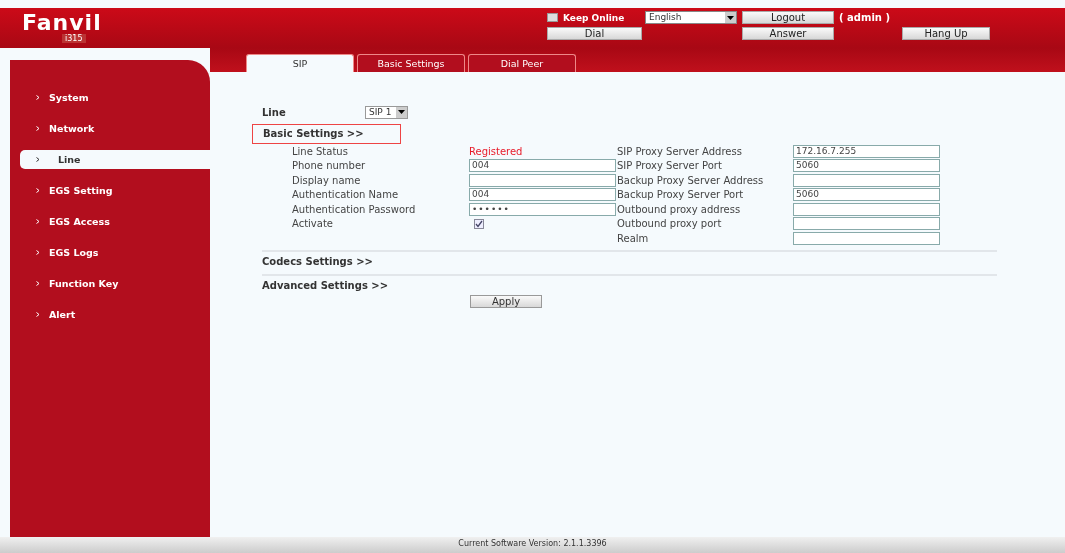 This screenshot has width=1065, height=553. Describe the element at coordinates (681, 195) in the screenshot. I see `field-label: Backup Proxy Server Port` at that location.